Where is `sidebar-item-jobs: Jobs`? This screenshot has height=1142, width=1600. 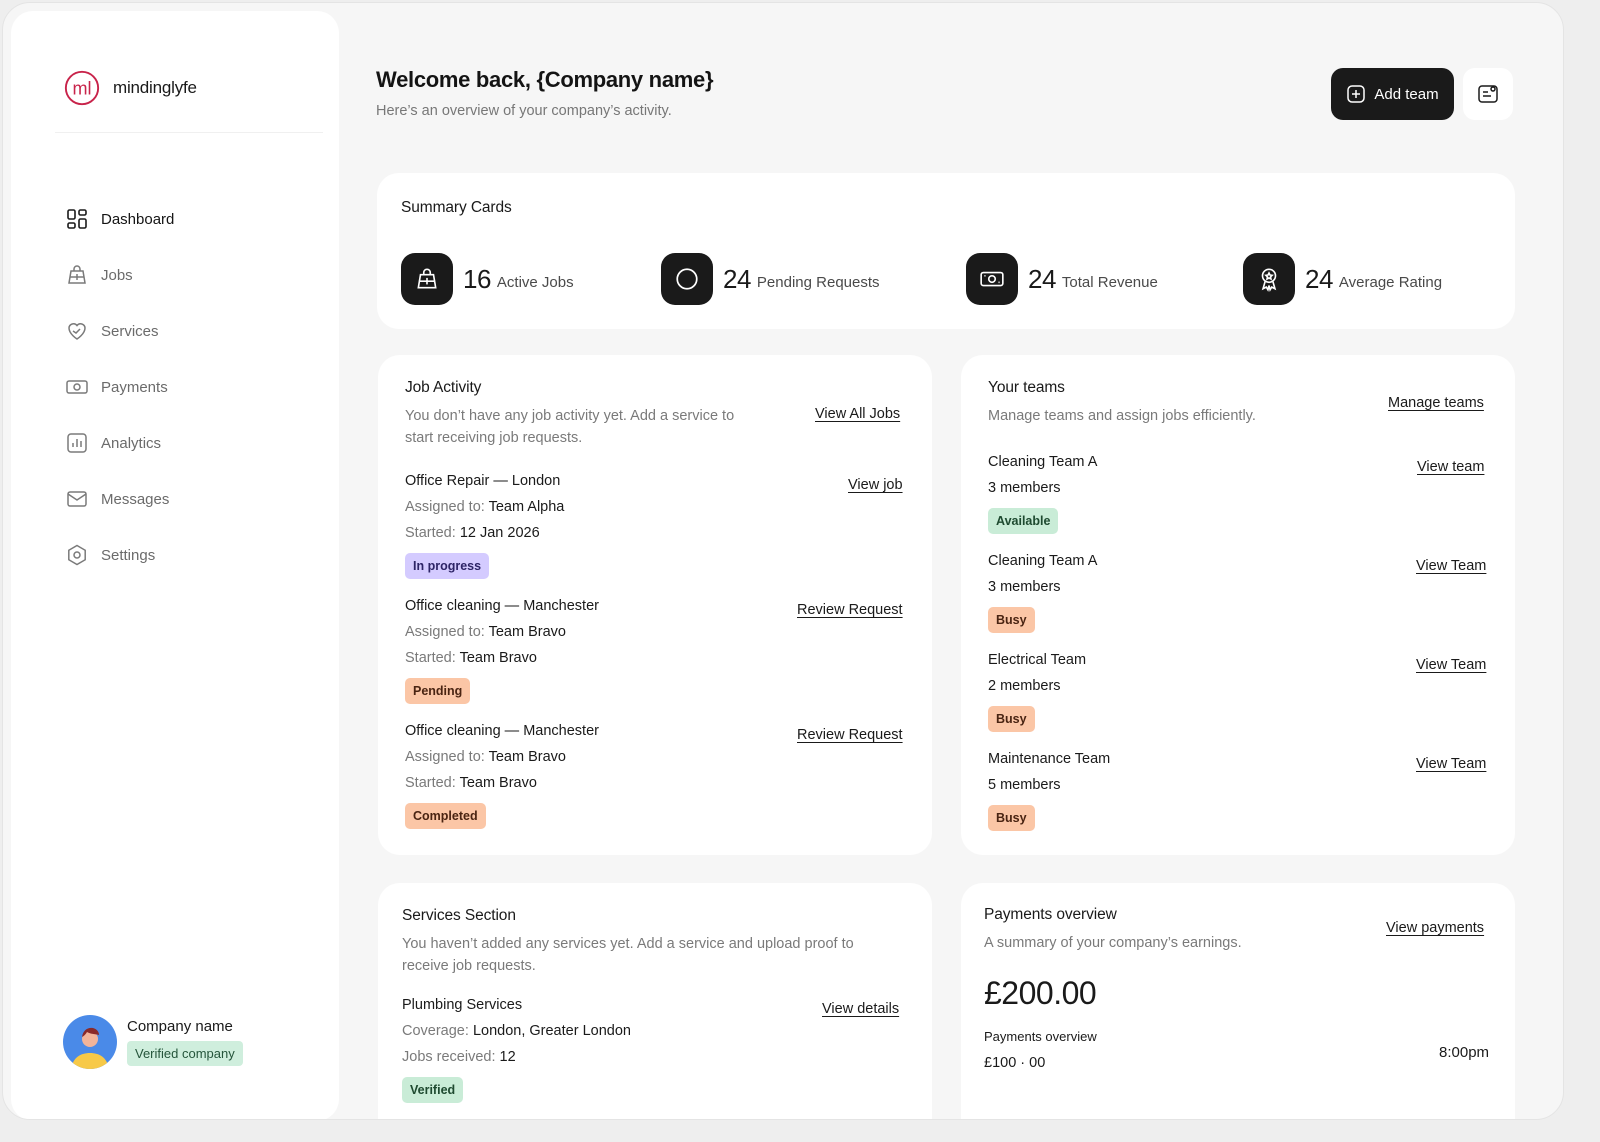
sidebar-item-jobs: Jobs is located at coordinates (119, 275).